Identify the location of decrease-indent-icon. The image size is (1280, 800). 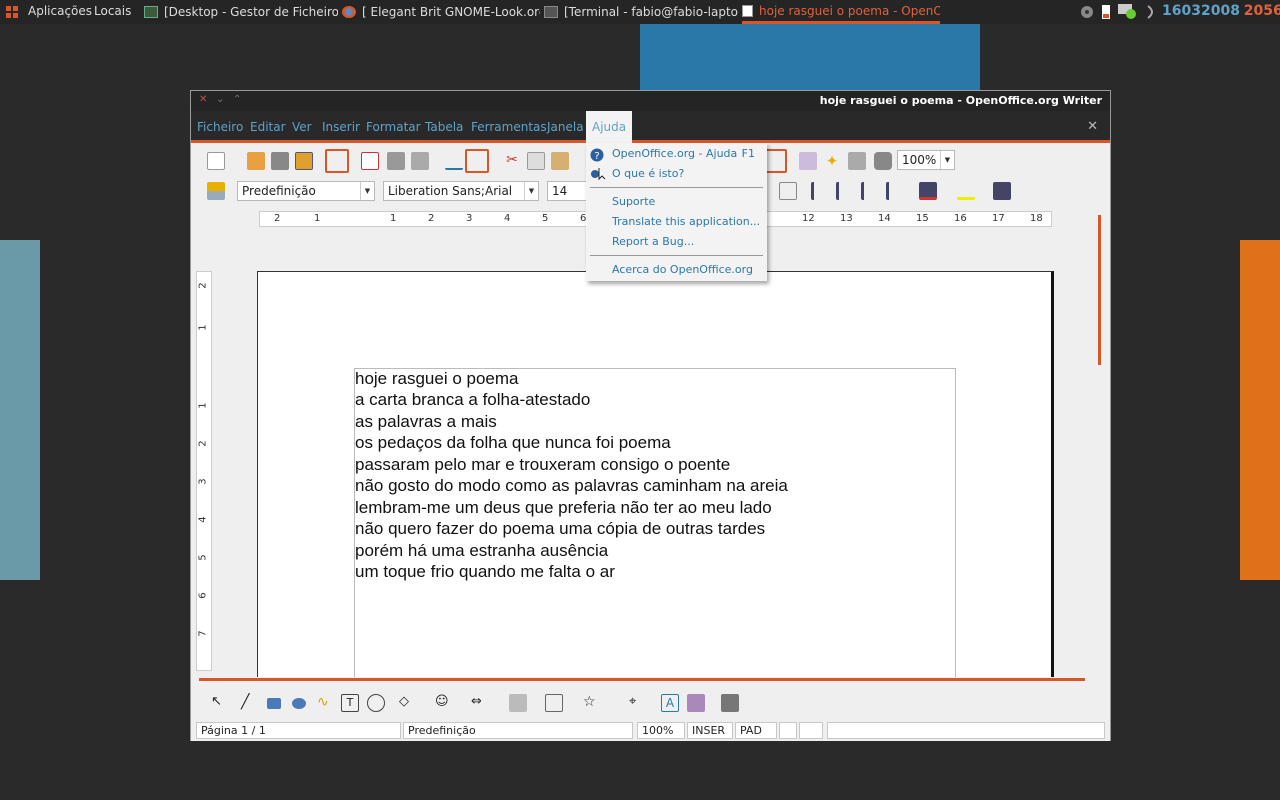
(870, 191).